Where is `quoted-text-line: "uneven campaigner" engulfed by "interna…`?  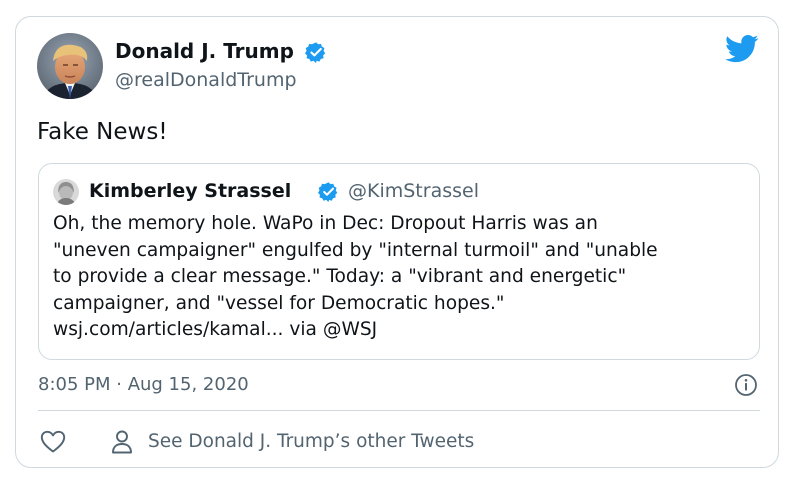 quoted-text-line: "uneven campaigner" engulfed by "interna… is located at coordinates (355, 250).